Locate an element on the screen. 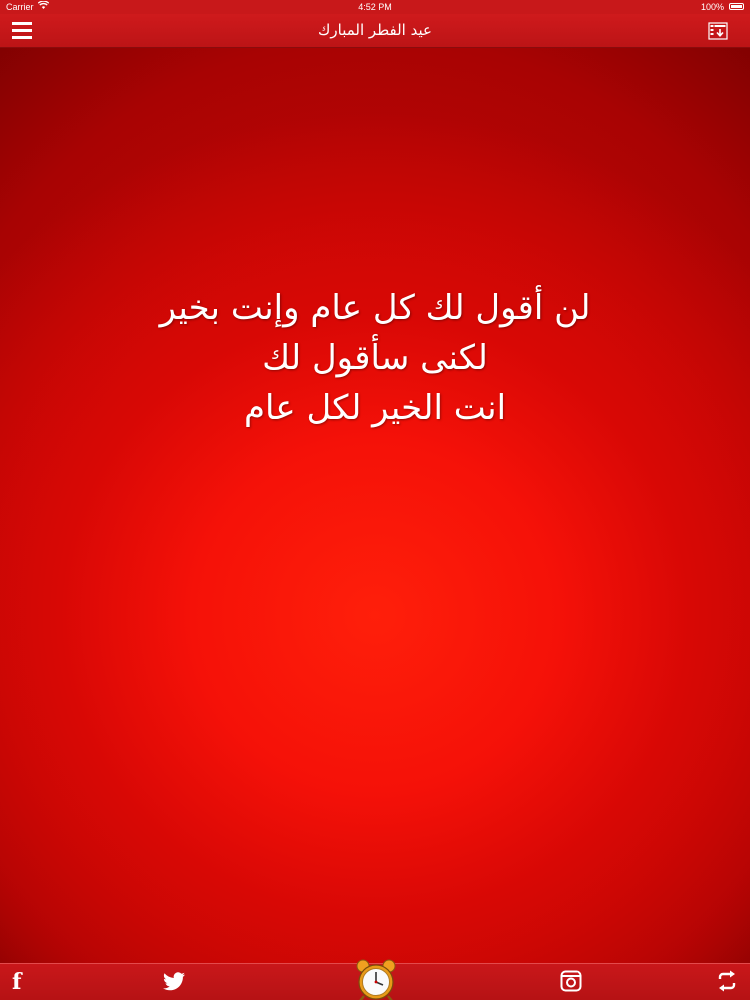  battery-icon is located at coordinates (736, 6).